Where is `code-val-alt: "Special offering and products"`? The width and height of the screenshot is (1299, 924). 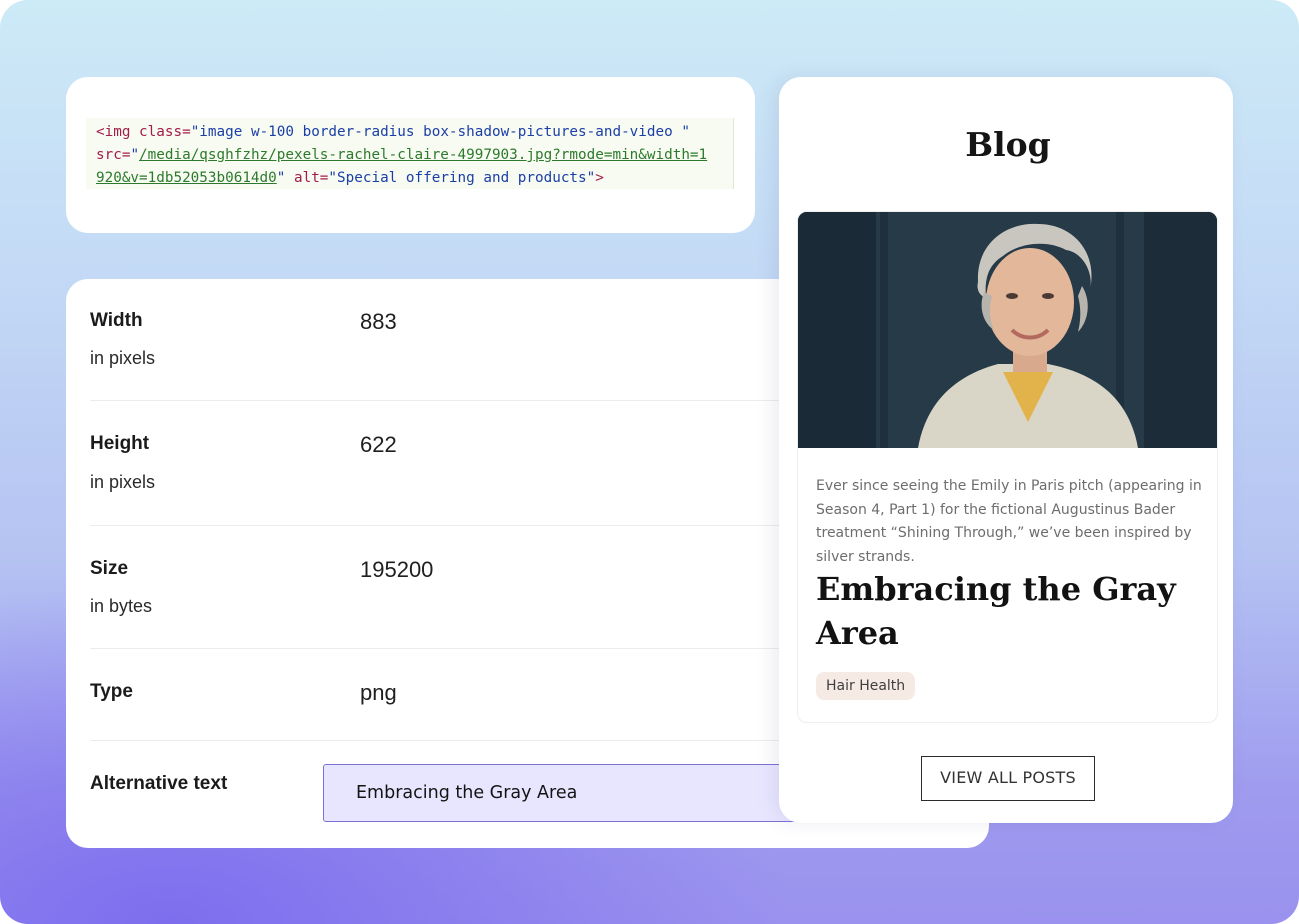 code-val-alt: "Special offering and products" is located at coordinates (462, 178).